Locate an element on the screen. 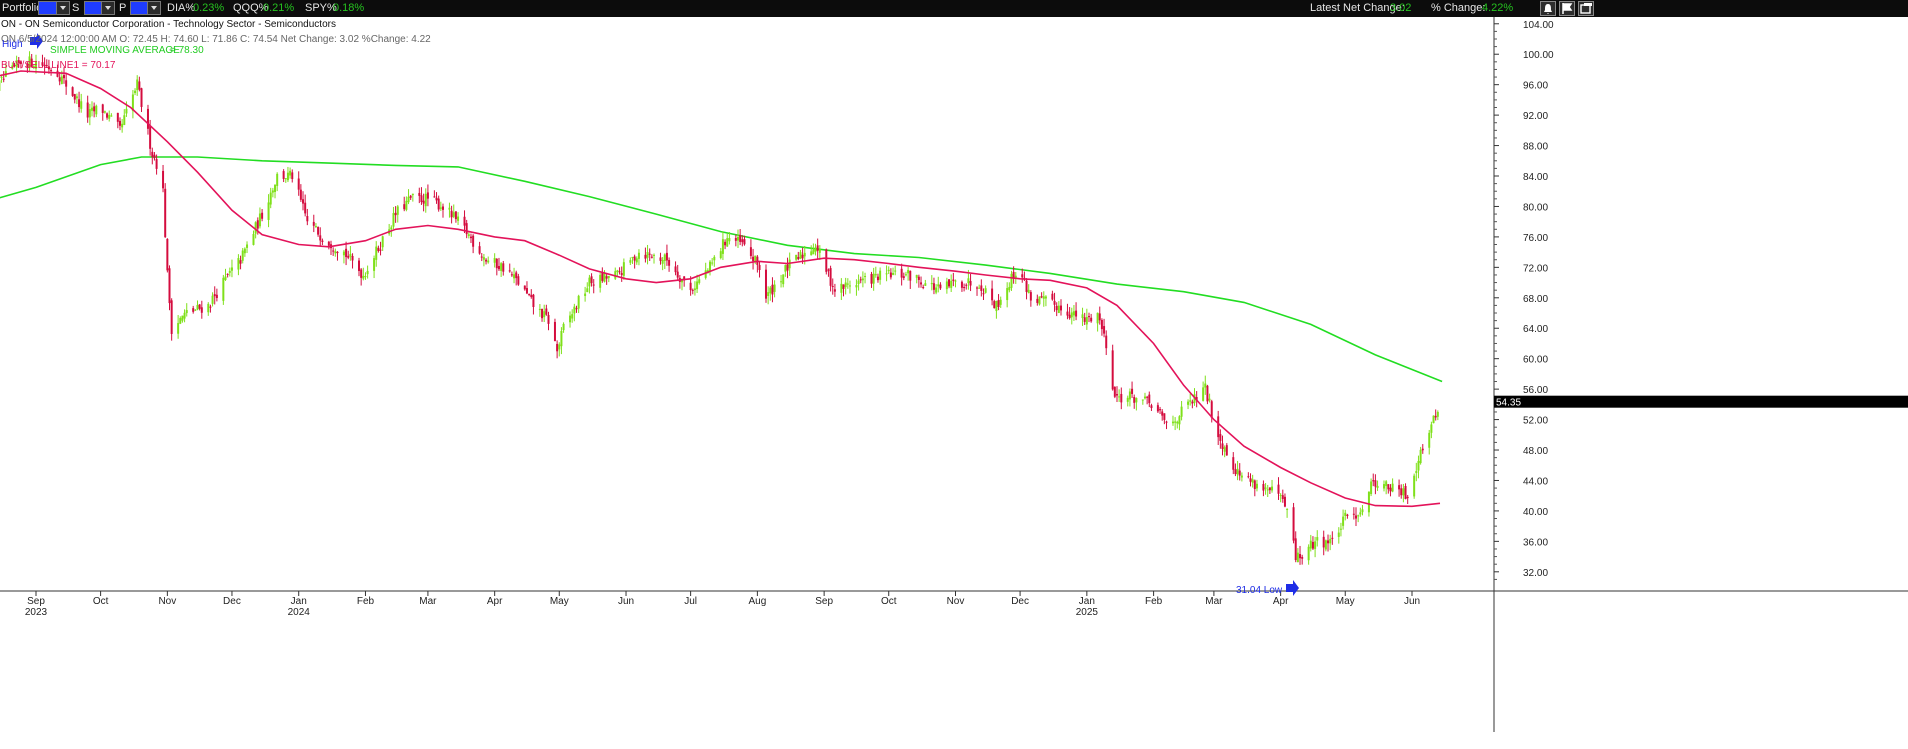  p-color-swatch is located at coordinates (139, 8).